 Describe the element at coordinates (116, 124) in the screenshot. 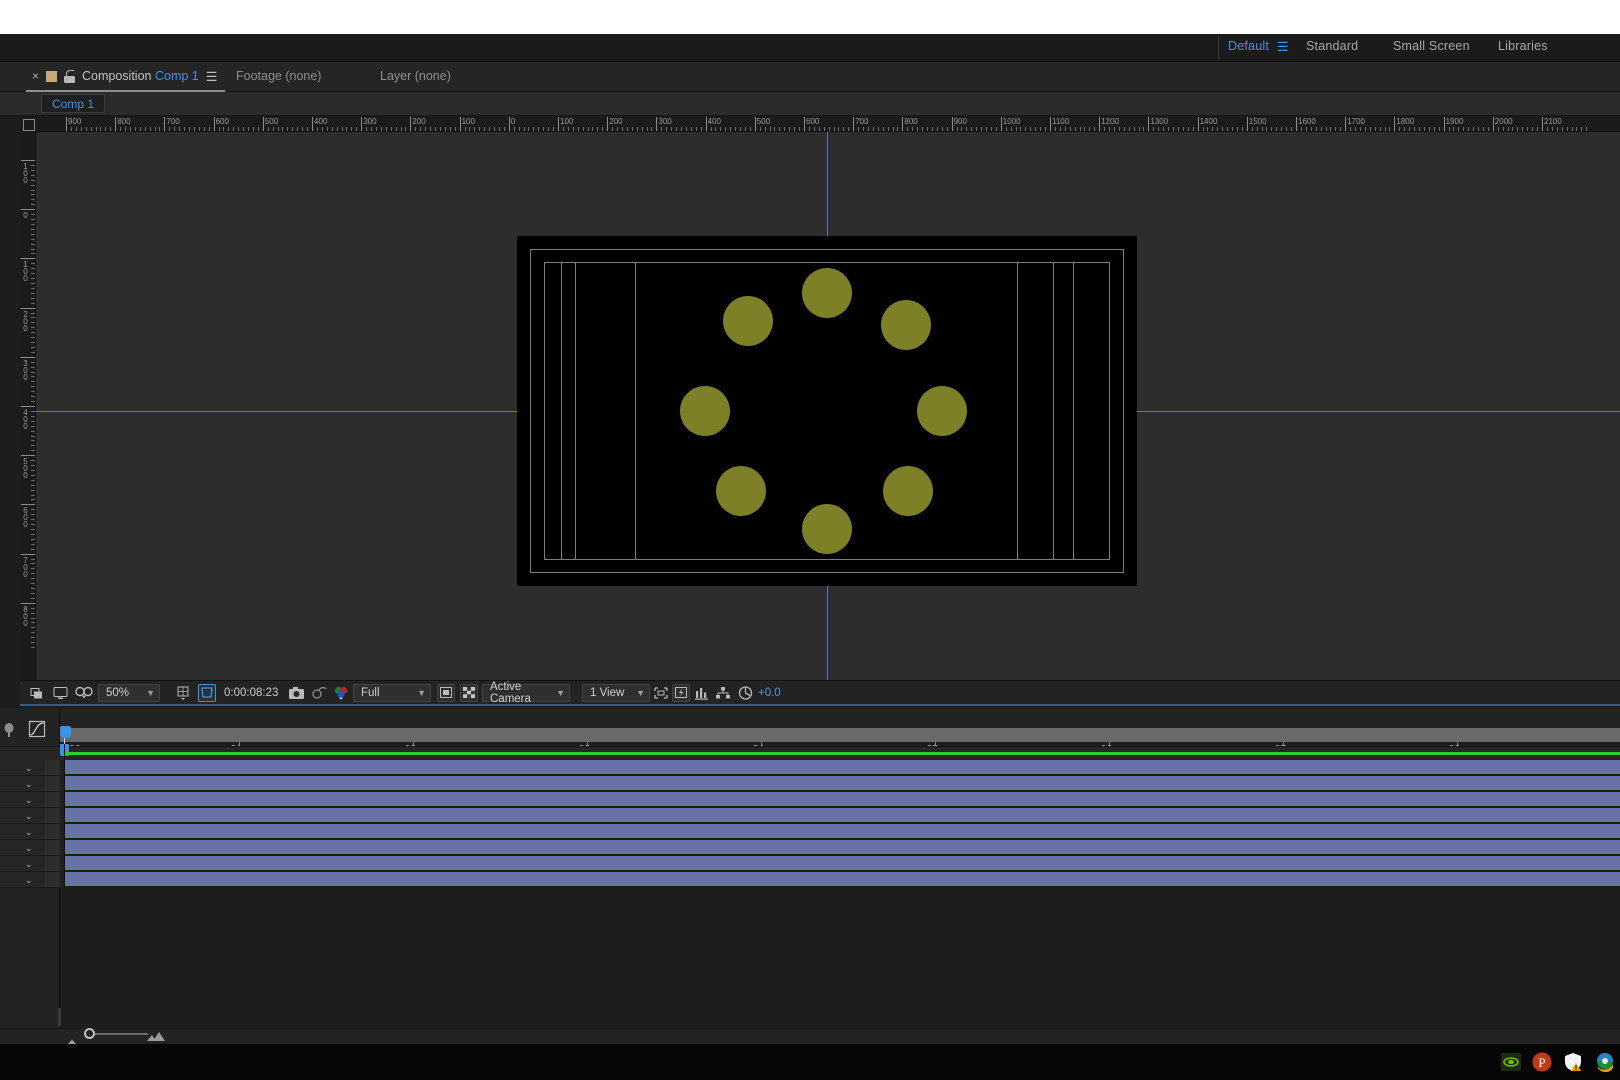

I see `ruler-tick` at that location.